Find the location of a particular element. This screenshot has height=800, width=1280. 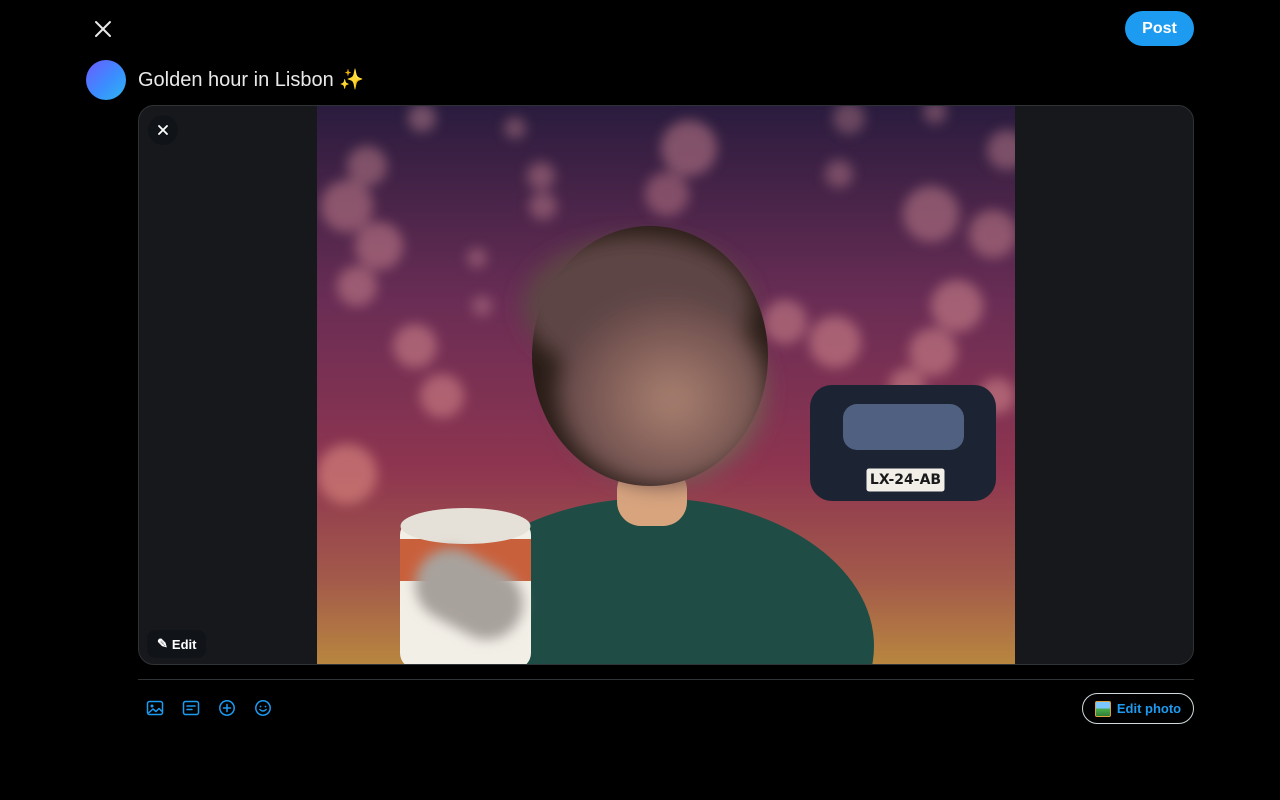

gif-icon is located at coordinates (191, 708).